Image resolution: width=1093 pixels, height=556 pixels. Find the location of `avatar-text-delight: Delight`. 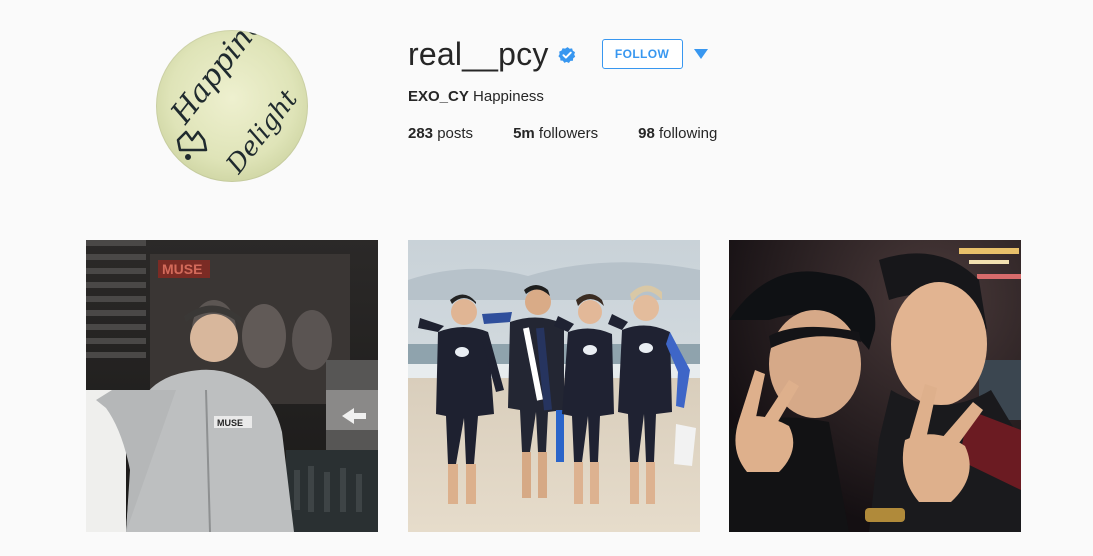

avatar-text-delight: Delight is located at coordinates (262, 132).